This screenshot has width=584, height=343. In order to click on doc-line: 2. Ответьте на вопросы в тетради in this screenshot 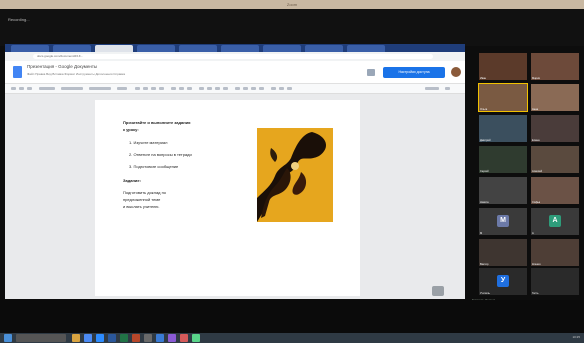, I will do `click(160, 154)`.